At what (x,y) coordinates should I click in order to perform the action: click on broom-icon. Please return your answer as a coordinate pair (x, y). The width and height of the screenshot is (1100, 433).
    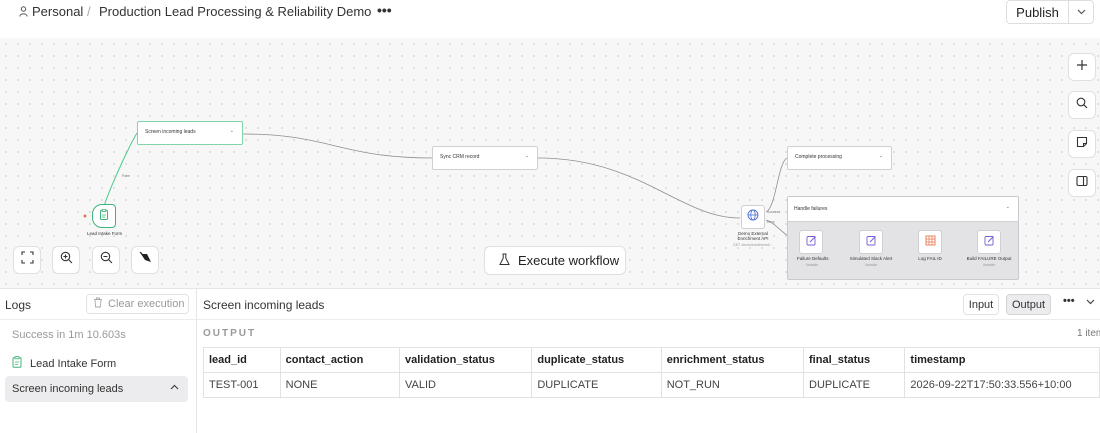
    Looking at the image, I should click on (145, 260).